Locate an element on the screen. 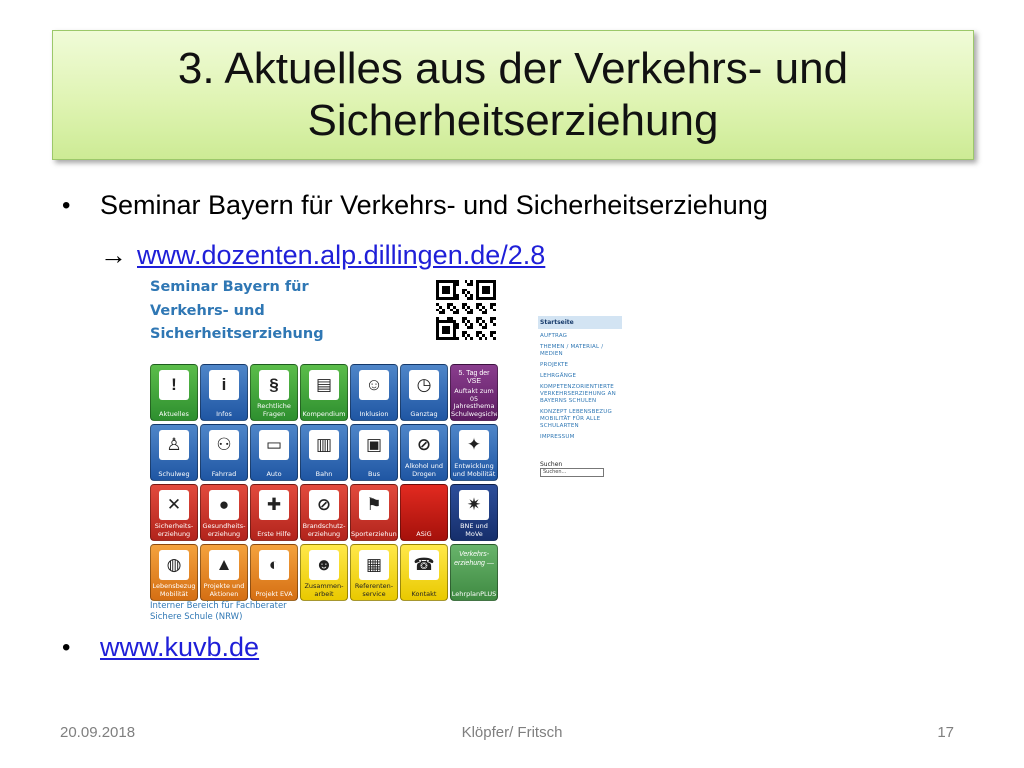 This screenshot has height=768, width=1024. rocket-icon: ✷ is located at coordinates (474, 505).